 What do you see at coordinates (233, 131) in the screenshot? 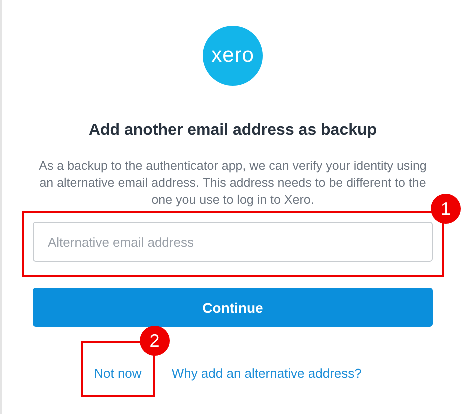
I see `page-title: Add another email address as backup` at bounding box center [233, 131].